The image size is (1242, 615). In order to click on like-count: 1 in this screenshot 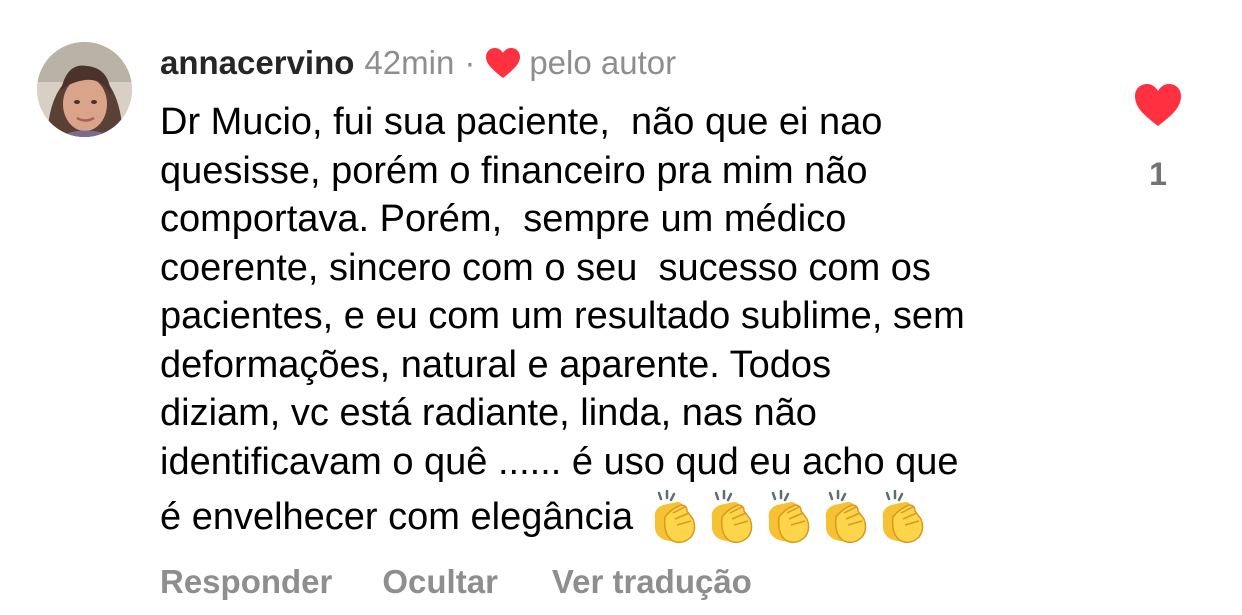, I will do `click(1158, 174)`.